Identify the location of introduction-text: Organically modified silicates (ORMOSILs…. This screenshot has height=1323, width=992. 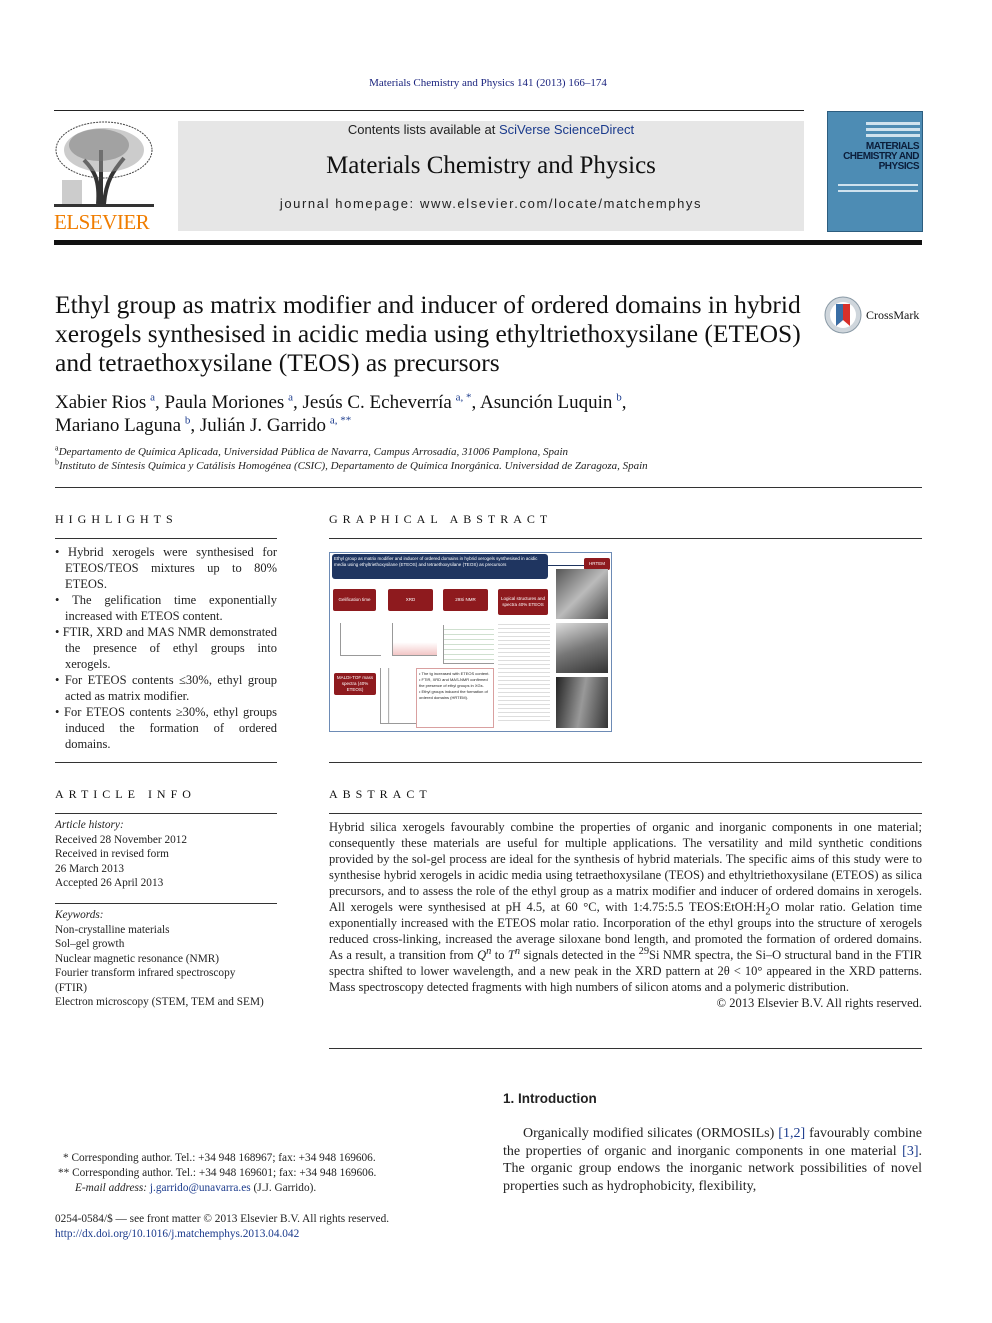
(712, 1160).